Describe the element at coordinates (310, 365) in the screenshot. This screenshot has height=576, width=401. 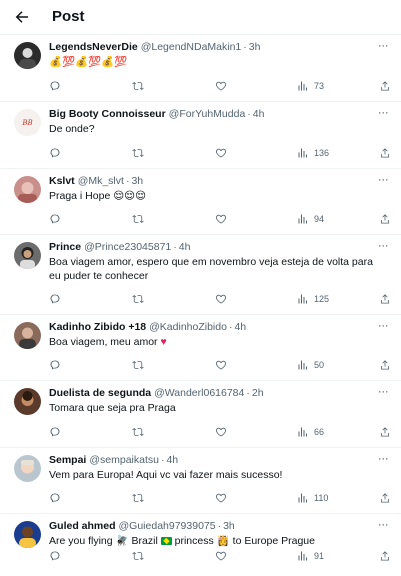
I see `views-icon: 50` at that location.